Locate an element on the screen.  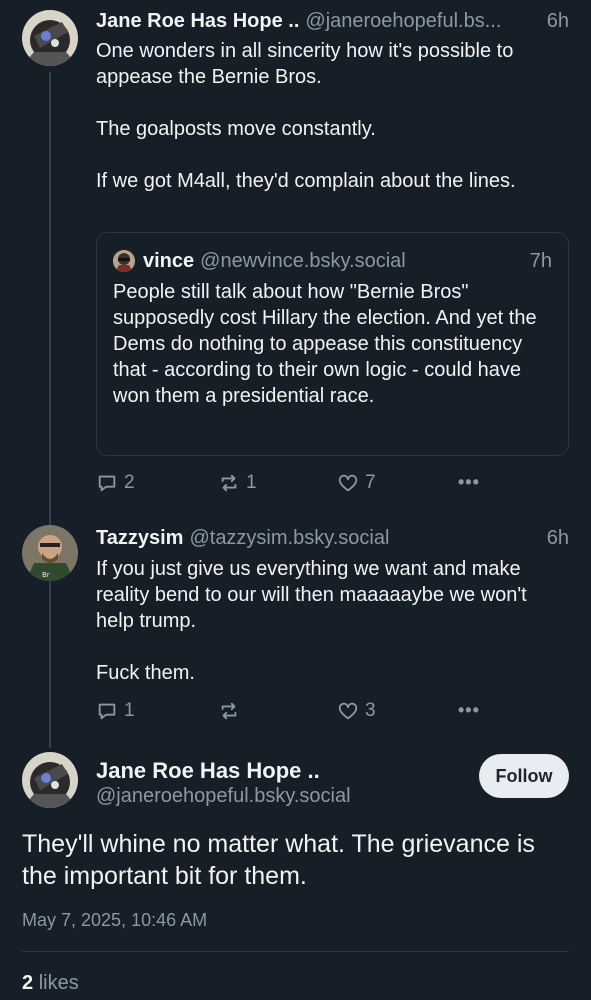
post-actions: 1 3 ••• is located at coordinates (287, 713).